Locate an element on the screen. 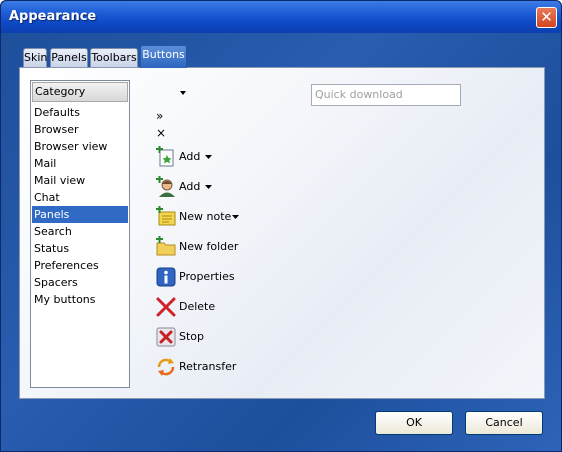  close-button: ✕ is located at coordinates (546, 17).